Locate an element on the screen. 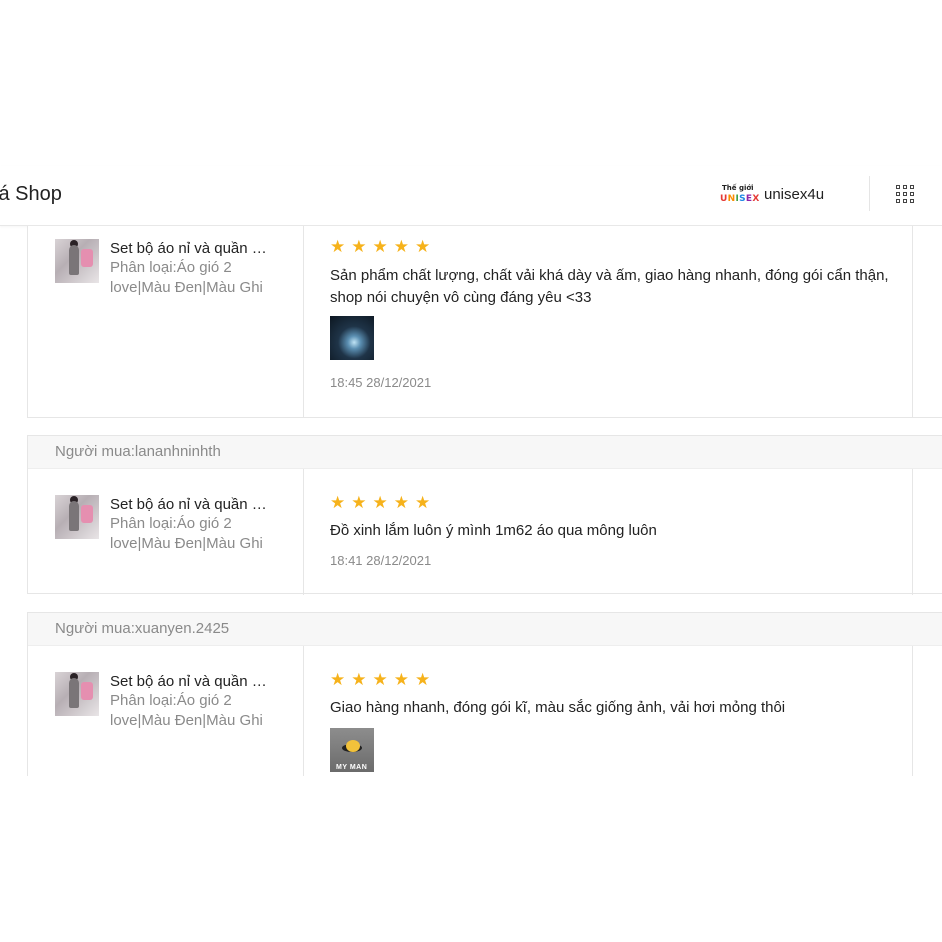 This screenshot has height=942, width=942. buyer-name: Người mua:lananhninhth is located at coordinates (485, 452).